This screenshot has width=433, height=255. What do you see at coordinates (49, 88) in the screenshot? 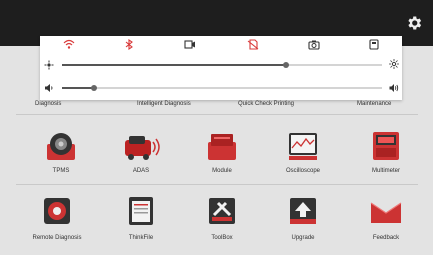
I see `volume-low-icon` at bounding box center [49, 88].